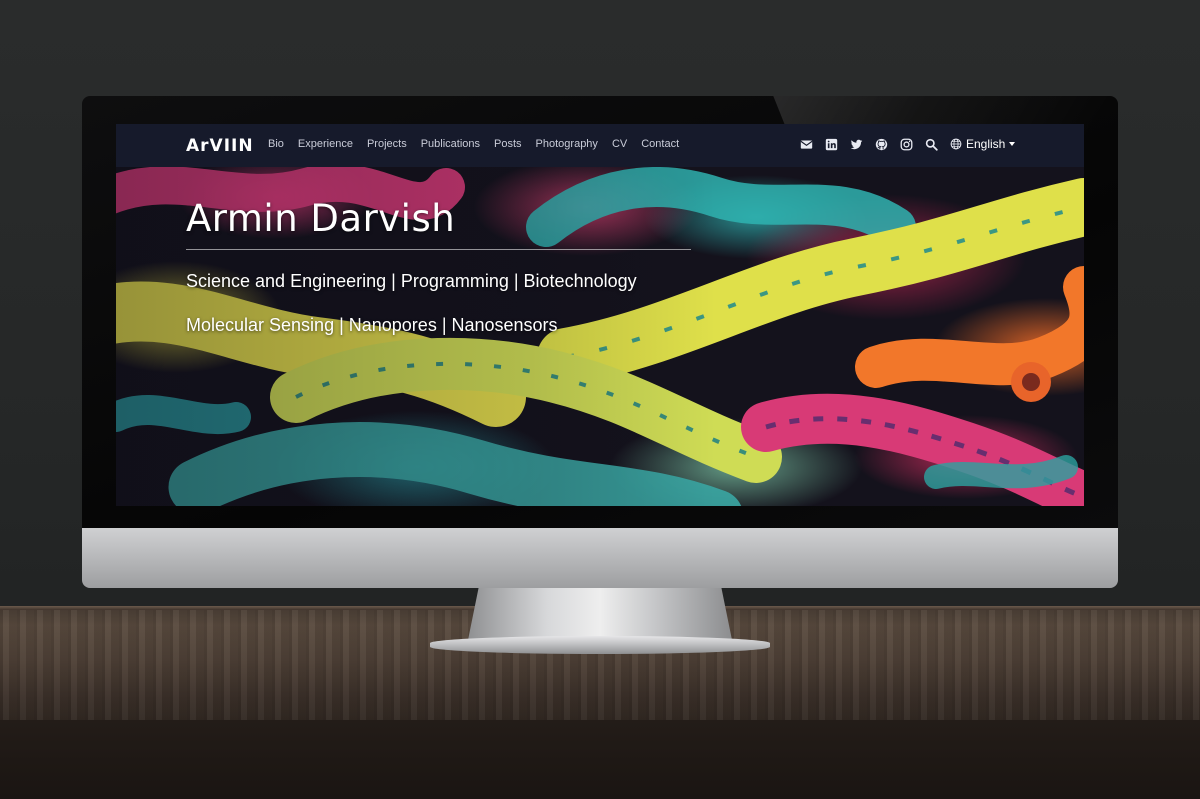 The image size is (1200, 799). I want to click on brand-logo: ArVIIN, so click(220, 146).